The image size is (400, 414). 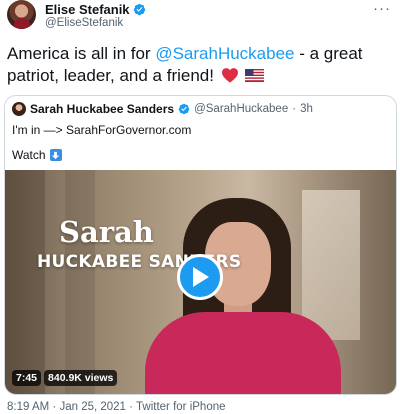 What do you see at coordinates (241, 109) in the screenshot?
I see `quoted-author-handle: @SarahHuckabee` at bounding box center [241, 109].